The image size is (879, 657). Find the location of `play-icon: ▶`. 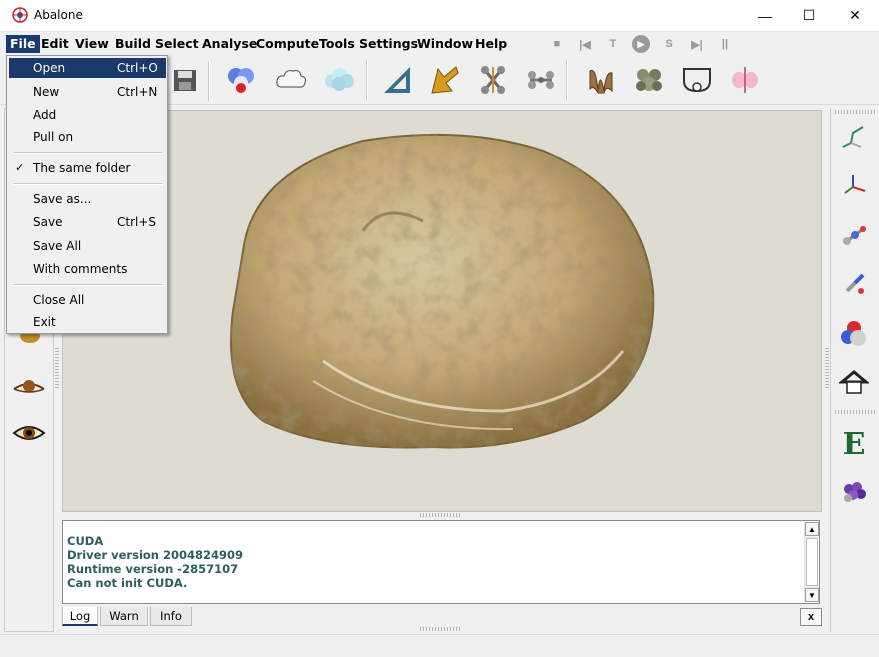

play-icon: ▶ is located at coordinates (641, 44).